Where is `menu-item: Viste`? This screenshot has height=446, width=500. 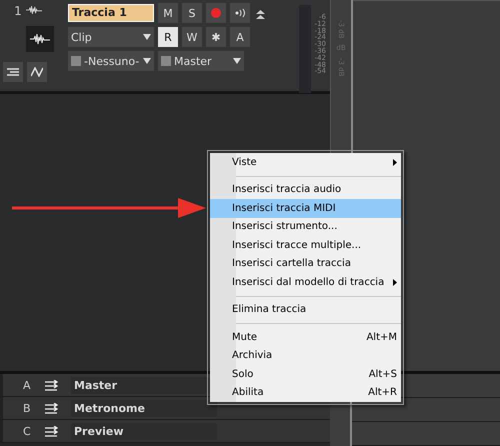 menu-item: Viste is located at coordinates (305, 162).